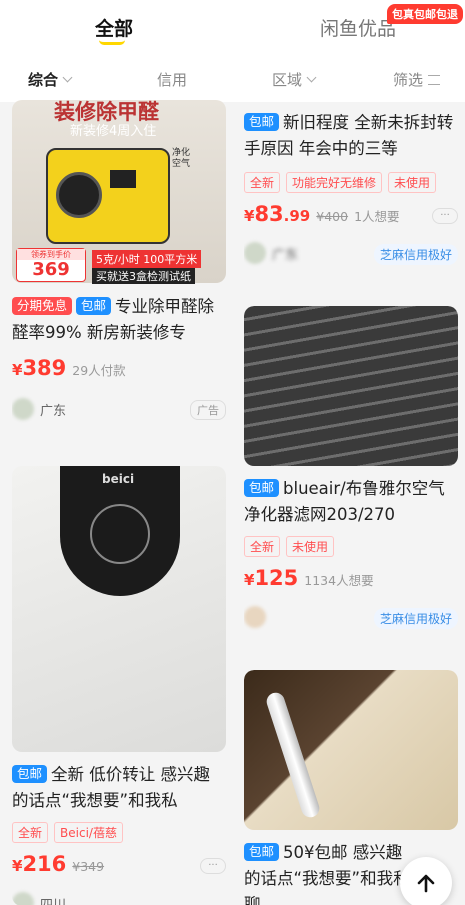 The height and width of the screenshot is (905, 465). What do you see at coordinates (88, 866) in the screenshot?
I see `original-price: ¥349` at bounding box center [88, 866].